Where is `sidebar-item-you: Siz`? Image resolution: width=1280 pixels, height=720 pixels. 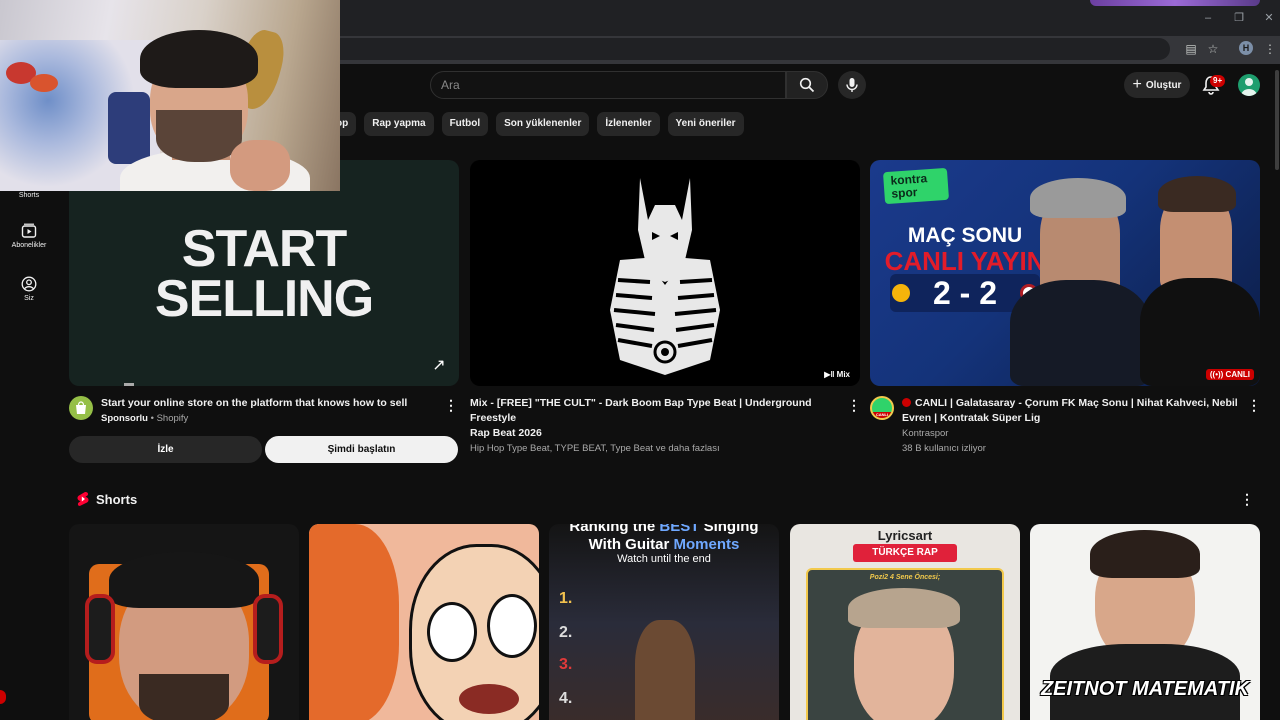 sidebar-item-you: Siz is located at coordinates (29, 289).